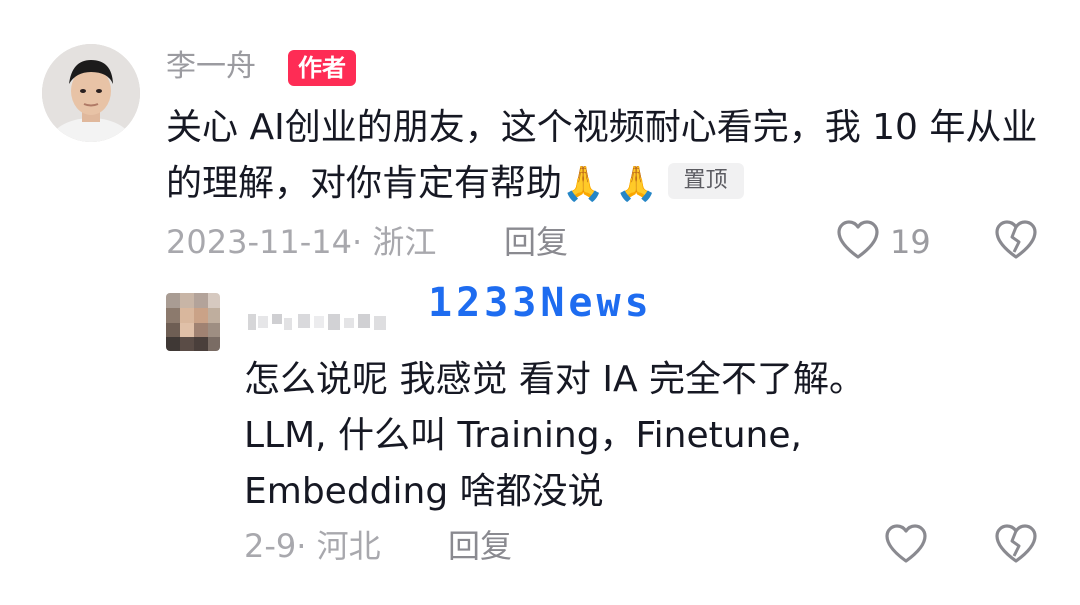 Image resolution: width=1080 pixels, height=605 pixels. What do you see at coordinates (910, 242) in the screenshot?
I see `like-count: 19` at bounding box center [910, 242].